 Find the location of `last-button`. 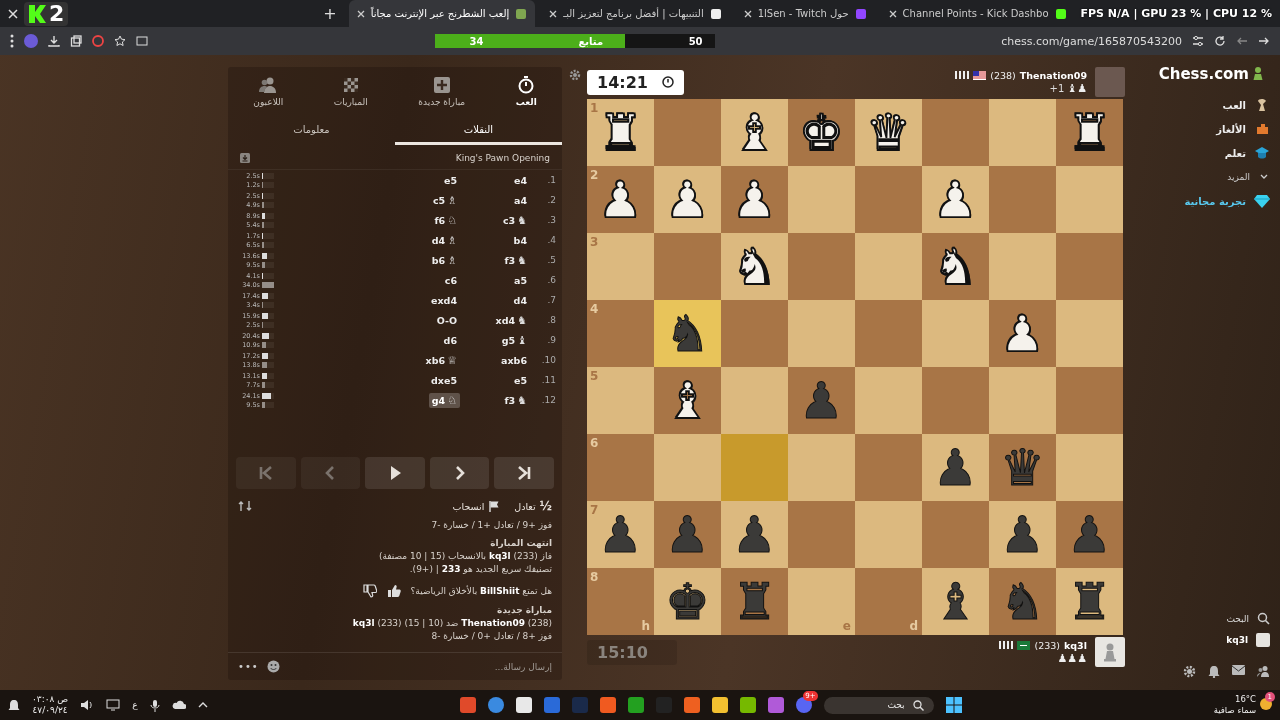

last-button is located at coordinates (524, 473).